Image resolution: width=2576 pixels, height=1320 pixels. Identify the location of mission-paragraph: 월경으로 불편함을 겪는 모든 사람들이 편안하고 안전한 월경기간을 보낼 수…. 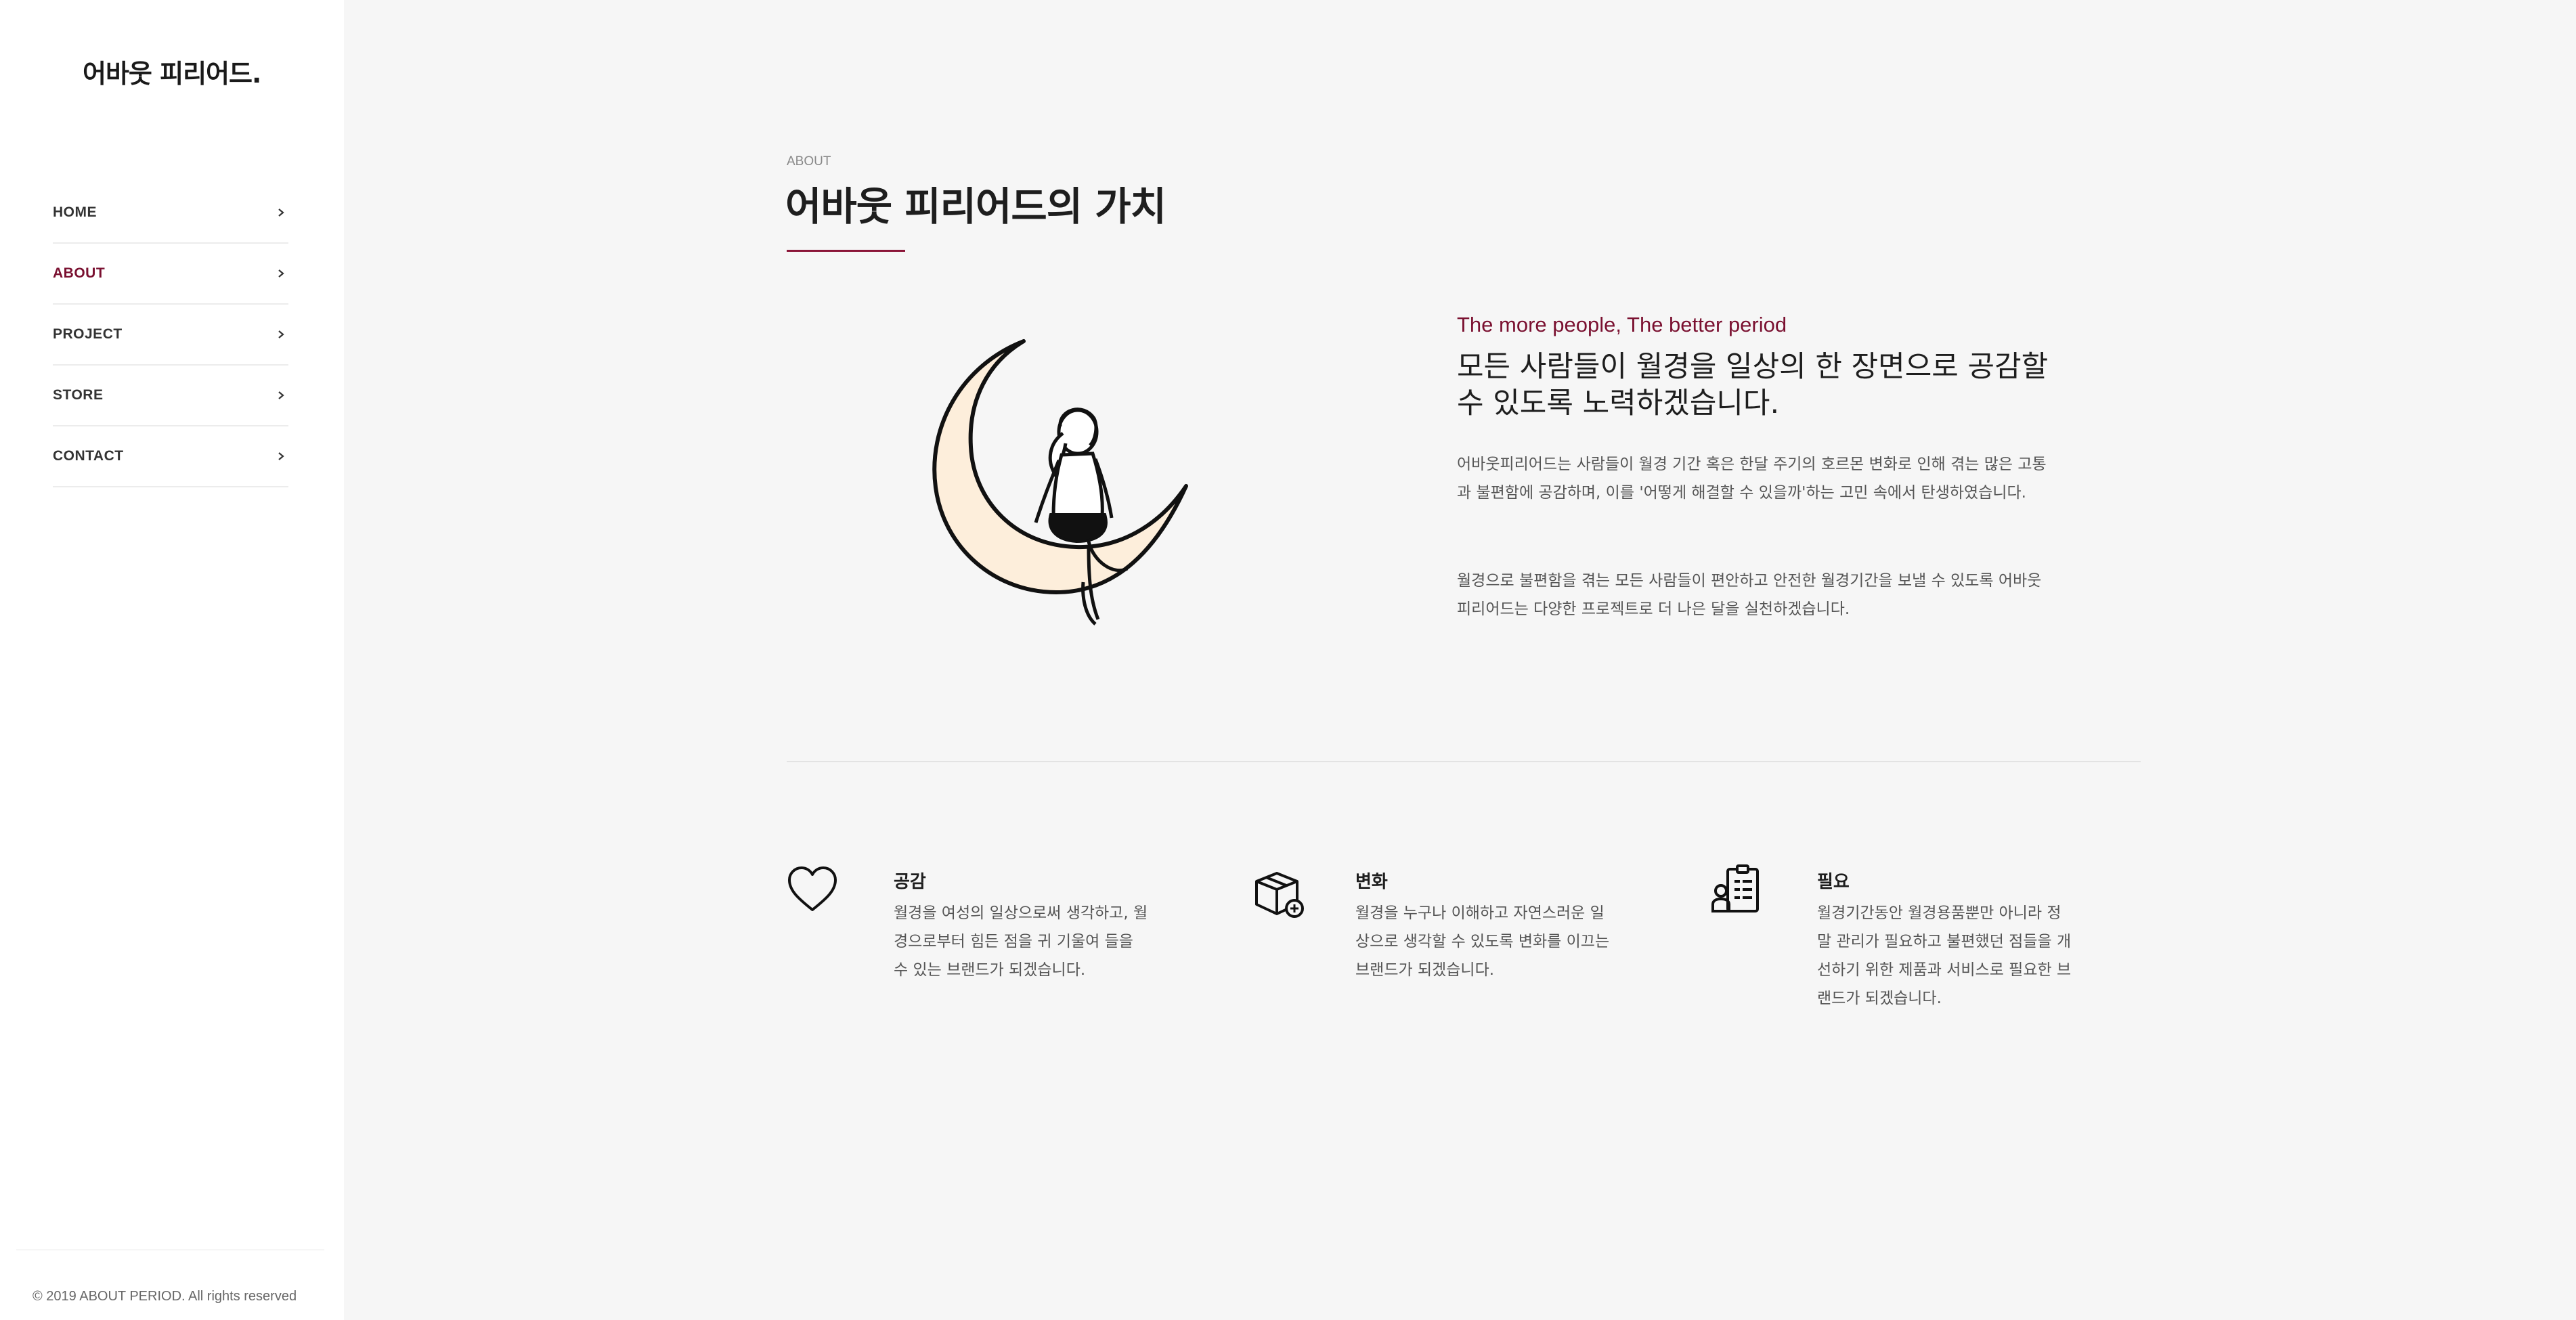
(1749, 595).